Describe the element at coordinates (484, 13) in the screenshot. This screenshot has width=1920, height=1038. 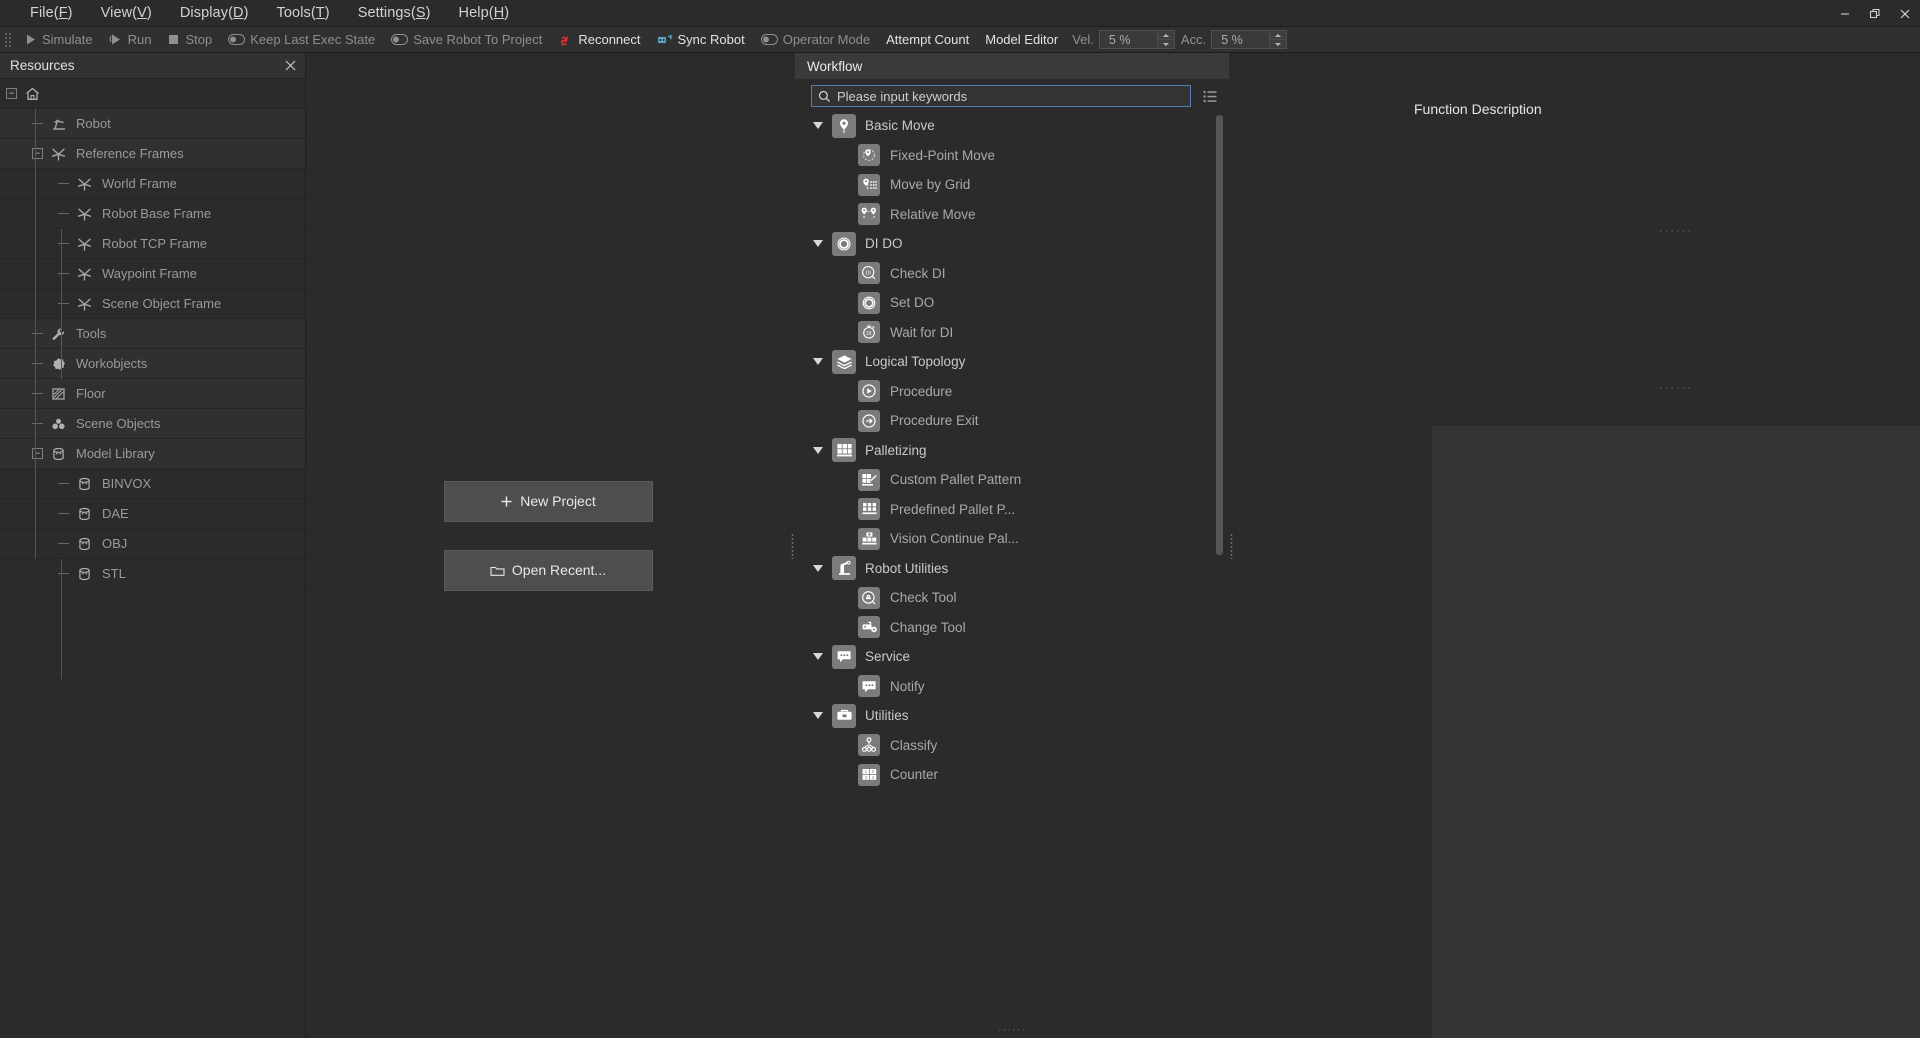
I see `menu-item-help: Help(H)` at that location.